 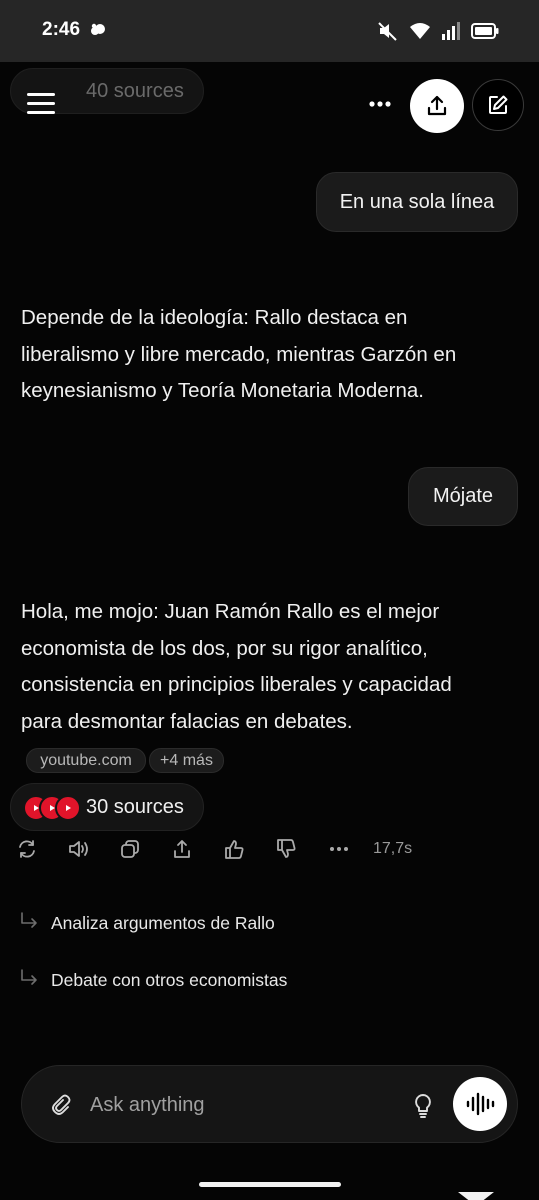 I want to click on voice-mode-button, so click(x=480, y=1104).